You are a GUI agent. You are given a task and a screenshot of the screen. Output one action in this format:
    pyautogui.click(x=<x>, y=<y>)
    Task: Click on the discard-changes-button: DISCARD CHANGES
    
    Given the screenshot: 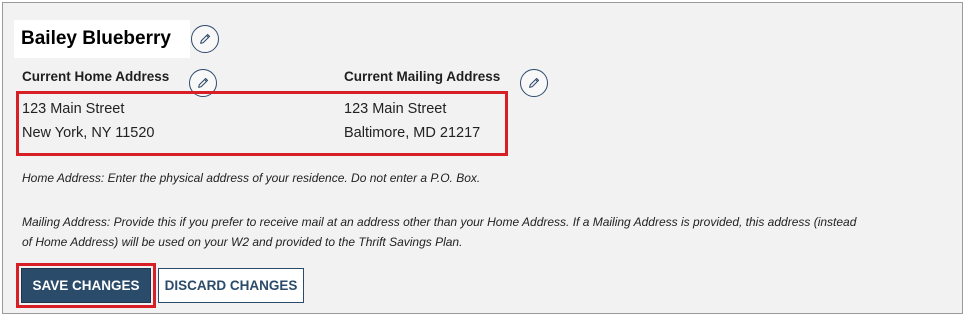 What is the action you would take?
    pyautogui.click(x=231, y=285)
    